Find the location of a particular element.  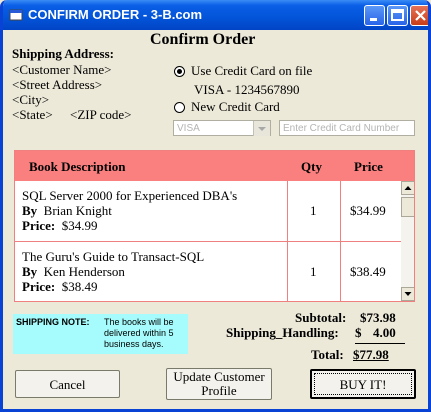

scroll-thumb is located at coordinates (407, 207).